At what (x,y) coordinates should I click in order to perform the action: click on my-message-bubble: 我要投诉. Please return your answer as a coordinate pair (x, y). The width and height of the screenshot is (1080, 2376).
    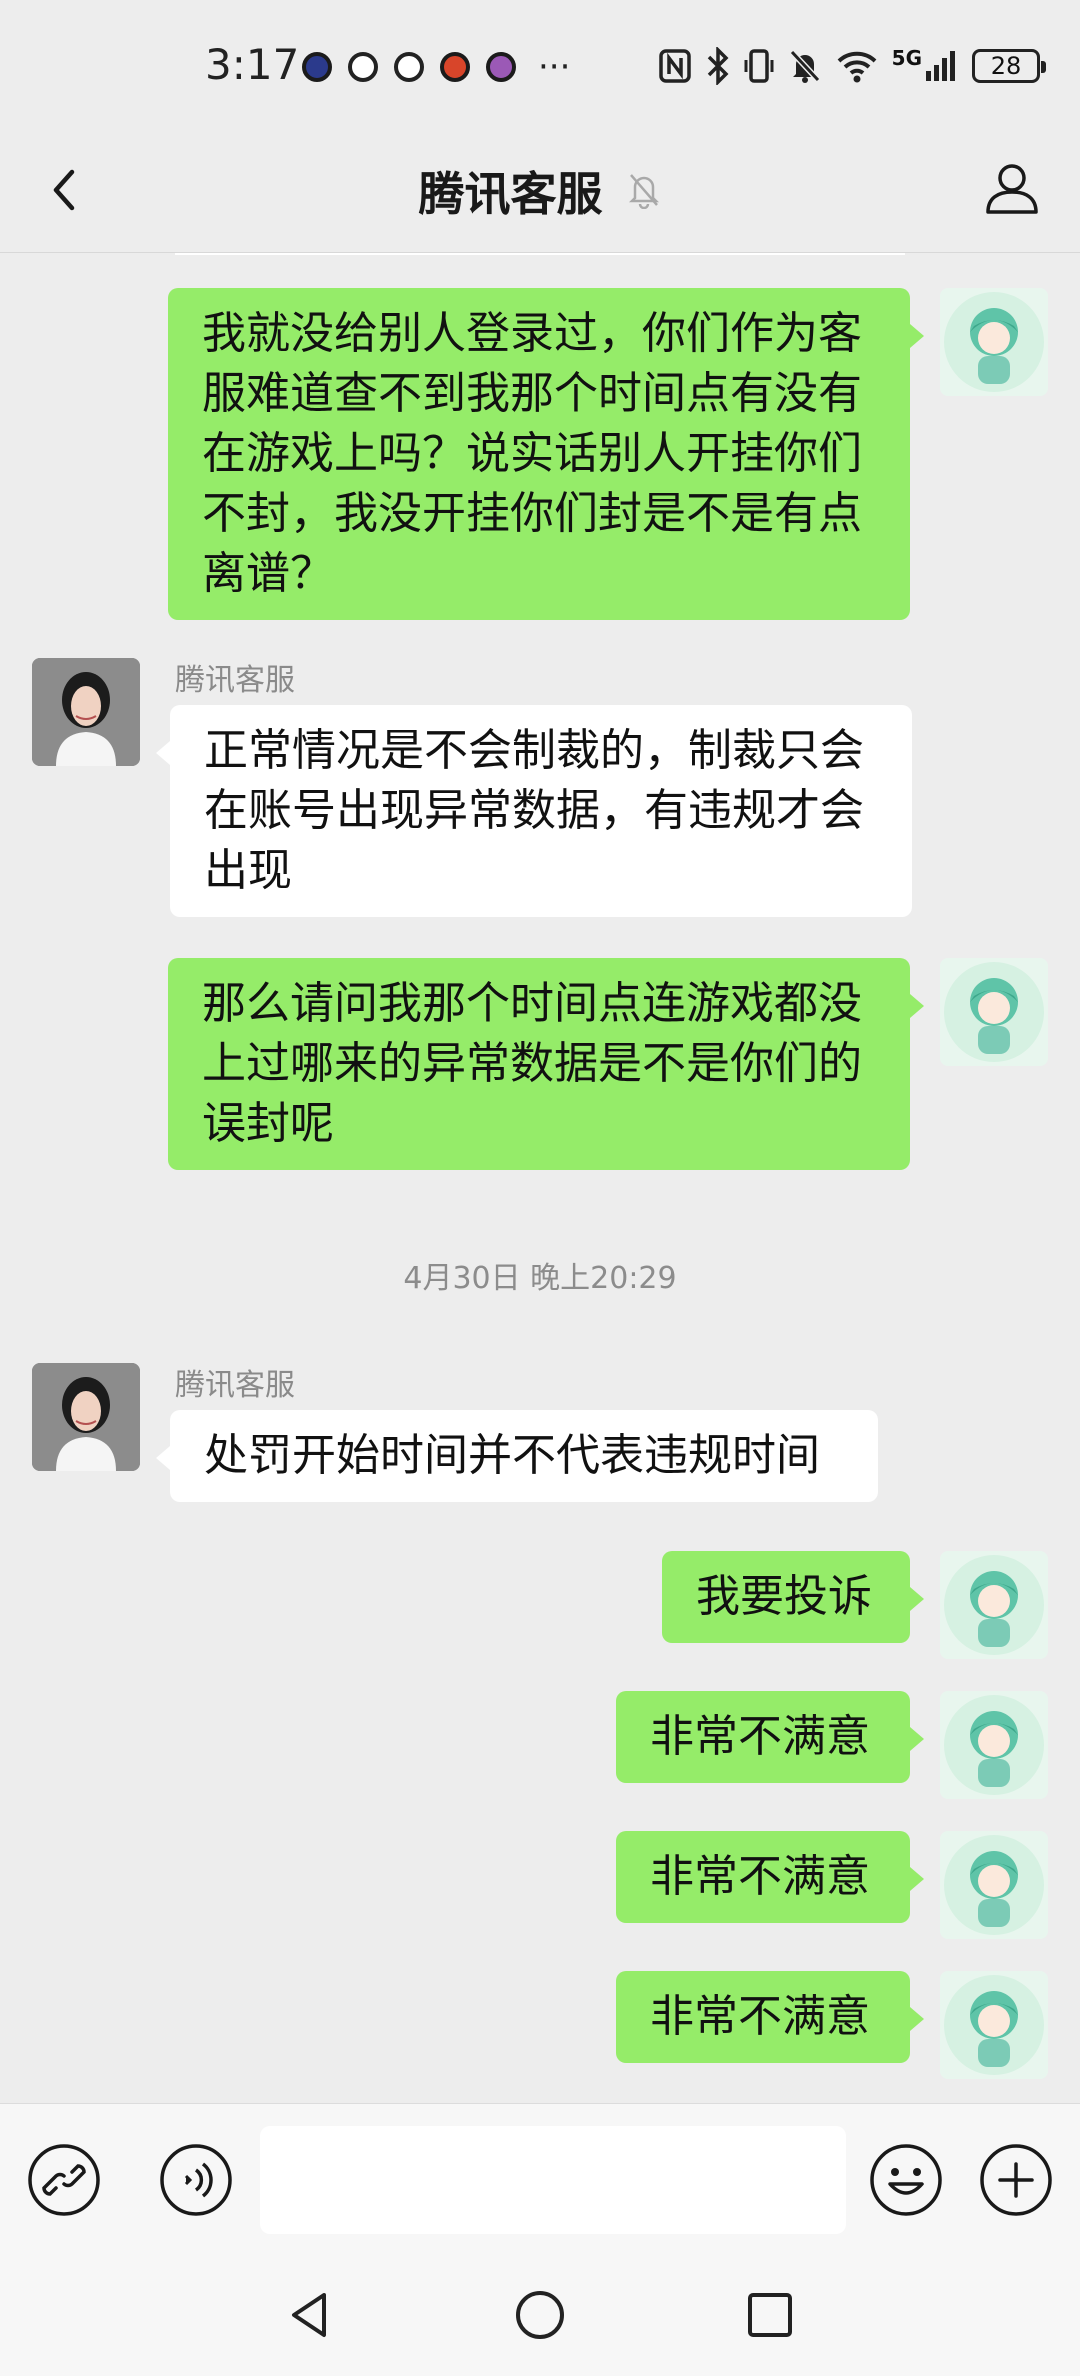
    Looking at the image, I should click on (793, 1597).